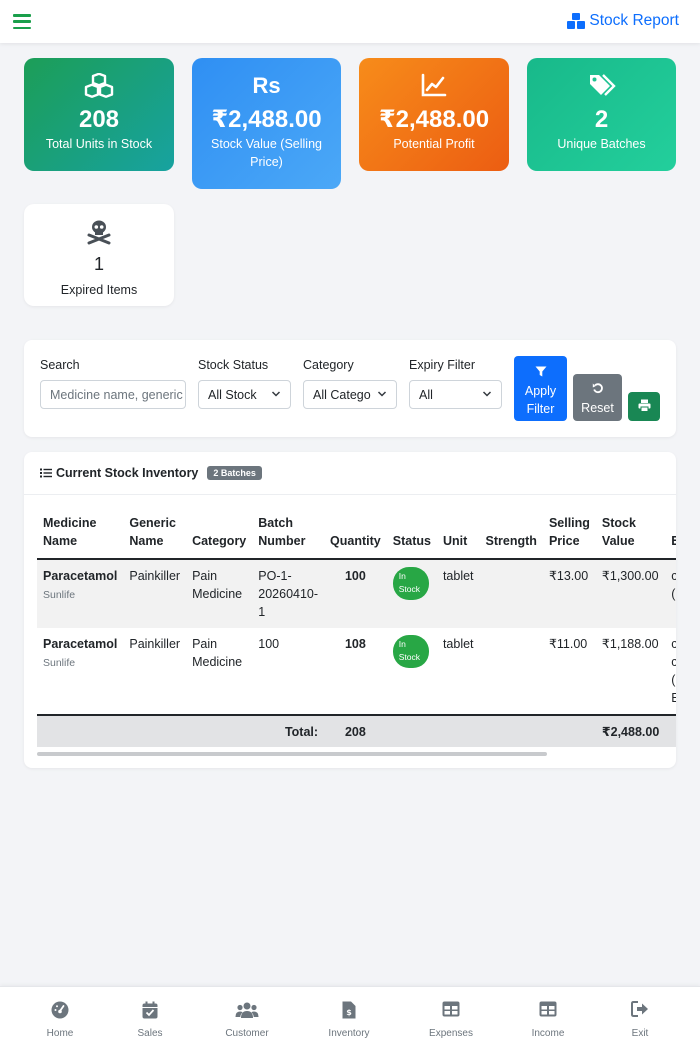 This screenshot has width=700, height=1050. I want to click on skull-crossbones-icon, so click(99, 232).